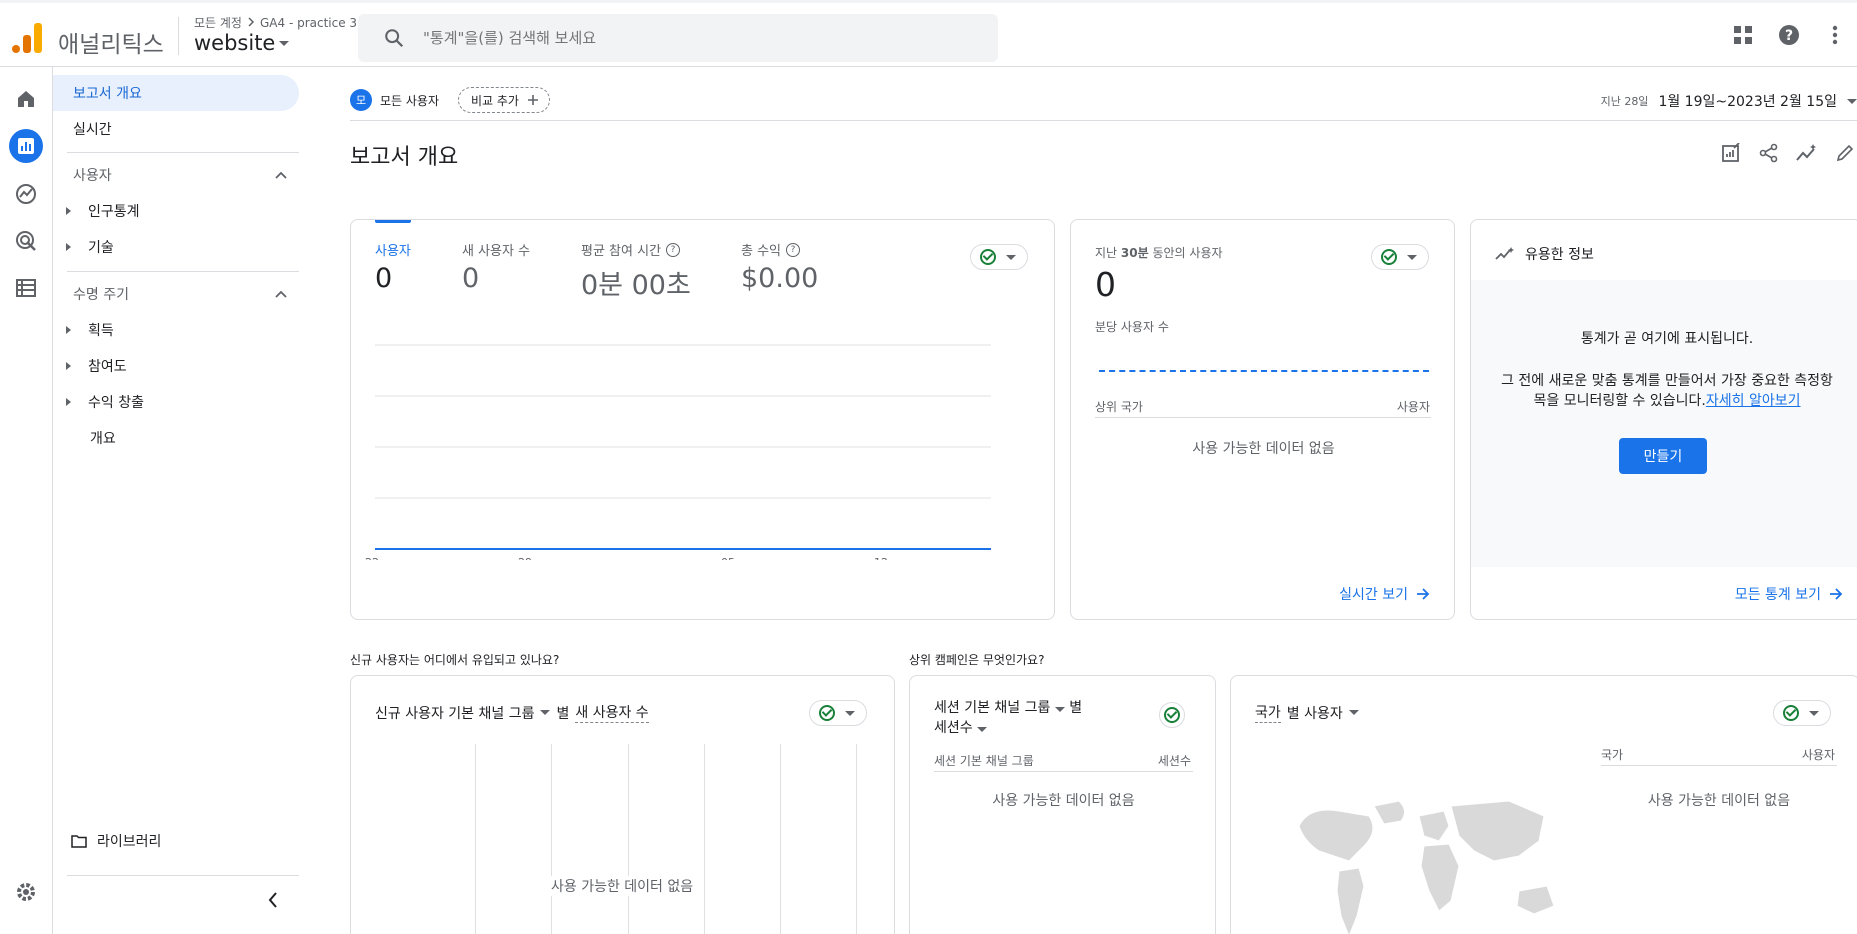 The width and height of the screenshot is (1857, 934). I want to click on by-label: 별 사용자, so click(1314, 713).